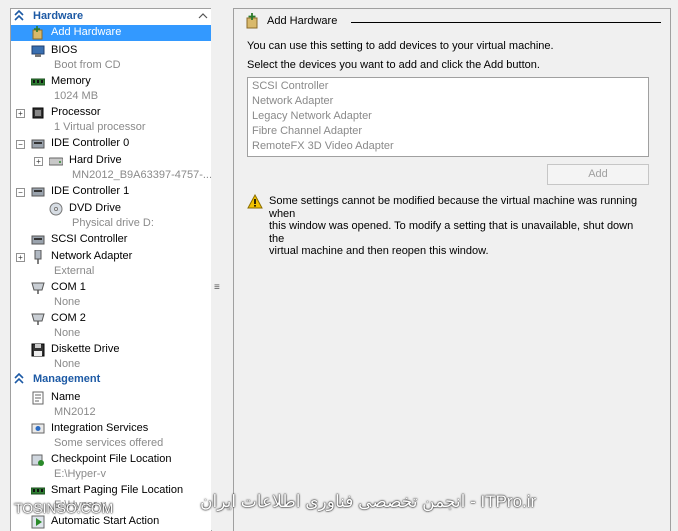  Describe the element at coordinates (68, 318) in the screenshot. I see `tree-item-label: COM 2` at that location.